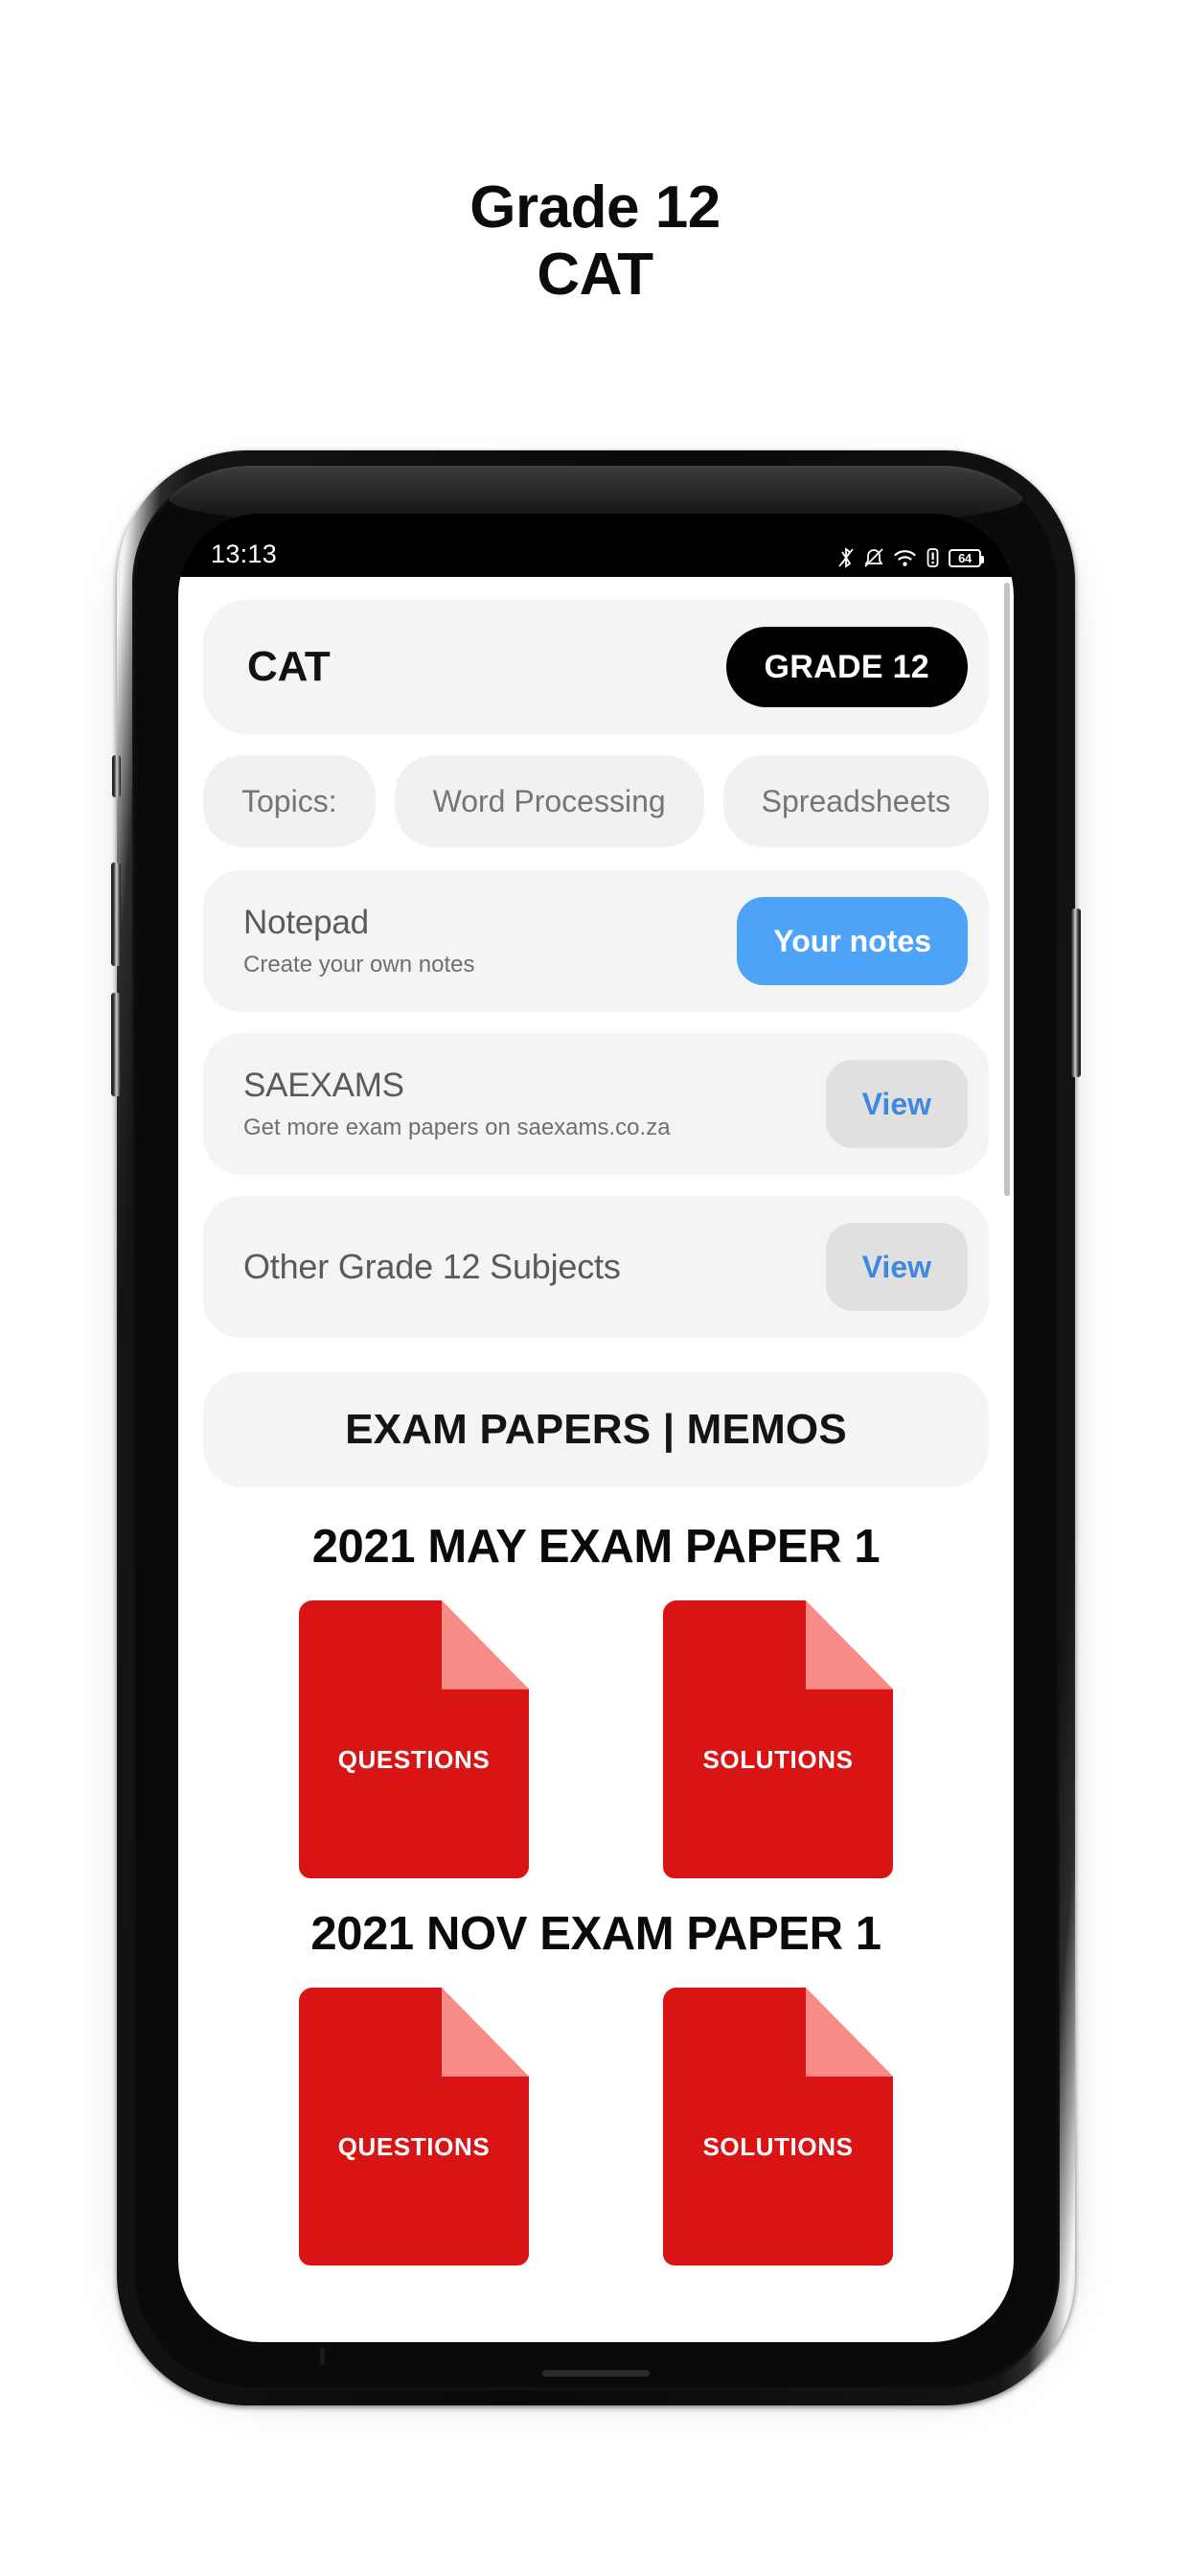 The height and width of the screenshot is (2576, 1190). What do you see at coordinates (596, 1739) in the screenshot?
I see `paper-icons-2021-may: QUESTIONS SOLUTIONS` at bounding box center [596, 1739].